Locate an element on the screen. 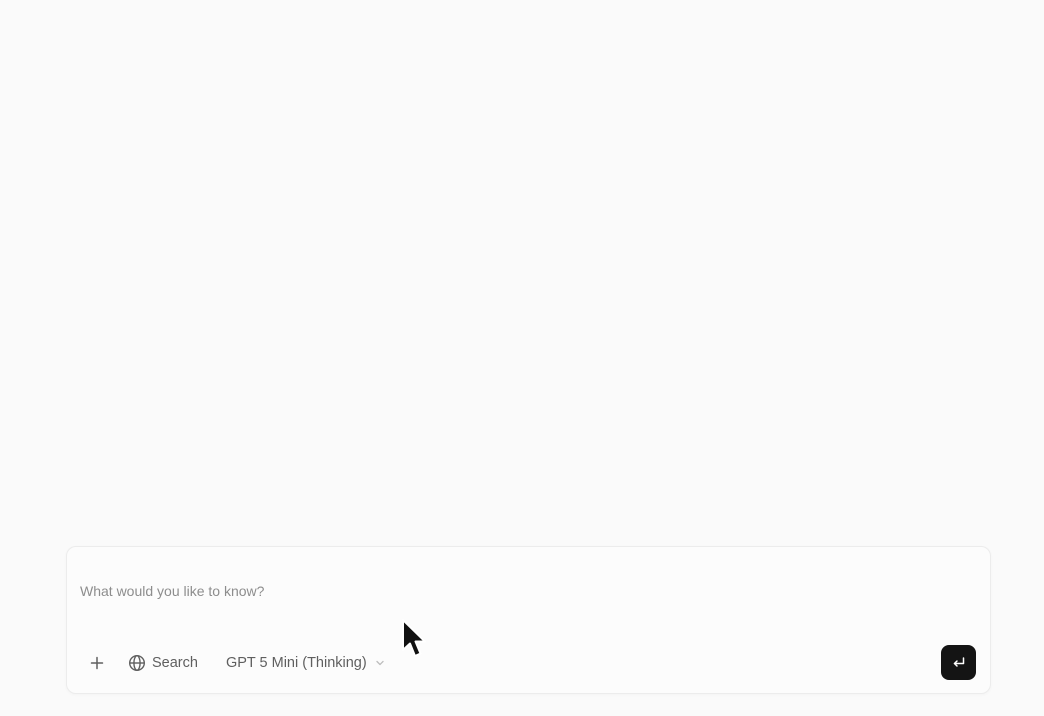 This screenshot has height=716, width=1044. add-attachment-button is located at coordinates (97, 663).